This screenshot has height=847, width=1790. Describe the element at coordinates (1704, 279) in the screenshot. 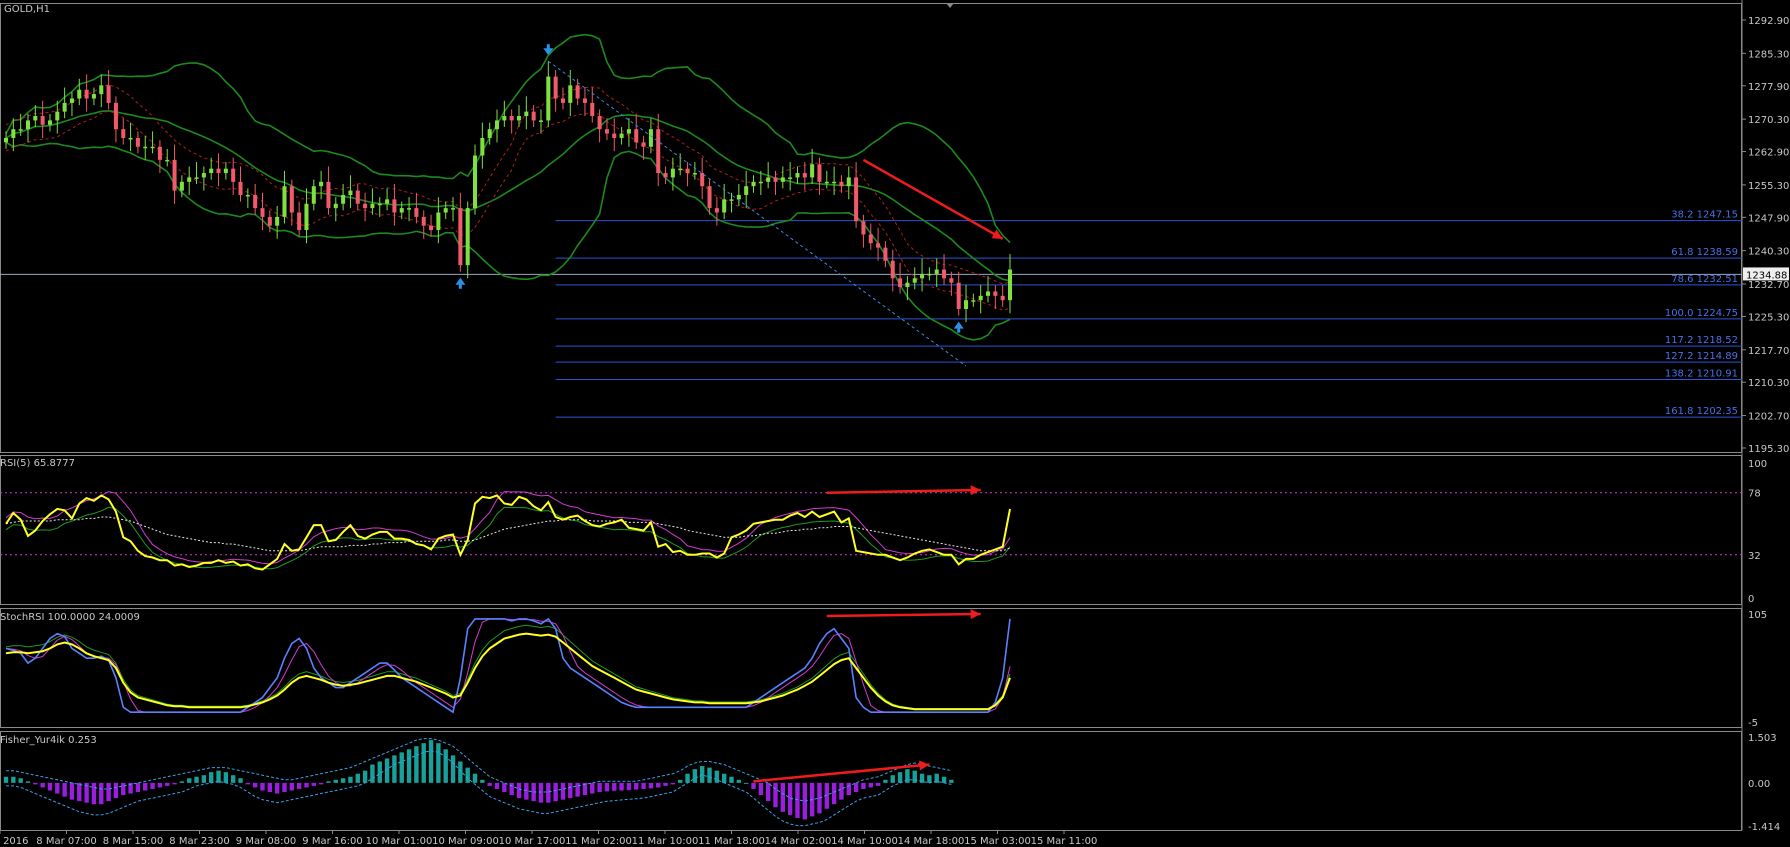

I see `fib-level-label: 78.6 1232.51` at that location.